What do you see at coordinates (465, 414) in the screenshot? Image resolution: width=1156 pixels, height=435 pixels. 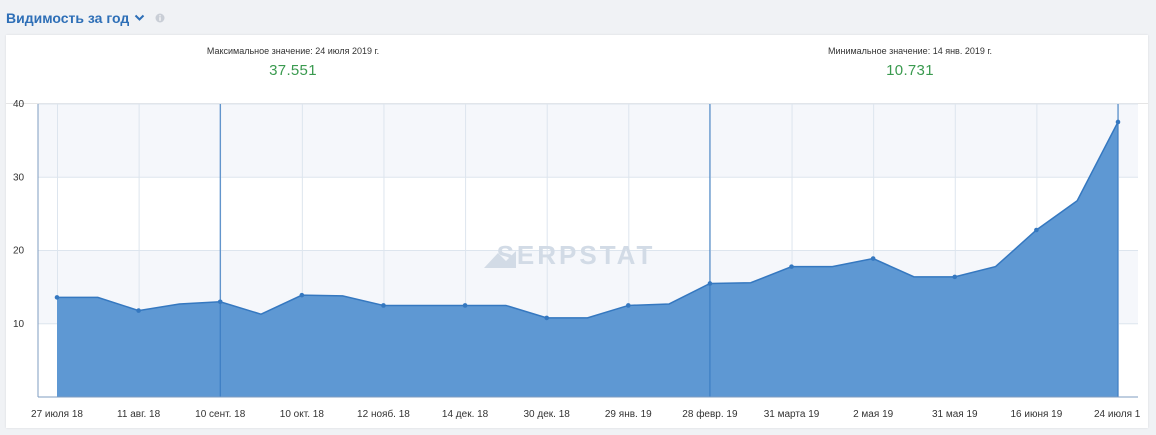 I see `x-tick-label: 14 дек. 18` at bounding box center [465, 414].